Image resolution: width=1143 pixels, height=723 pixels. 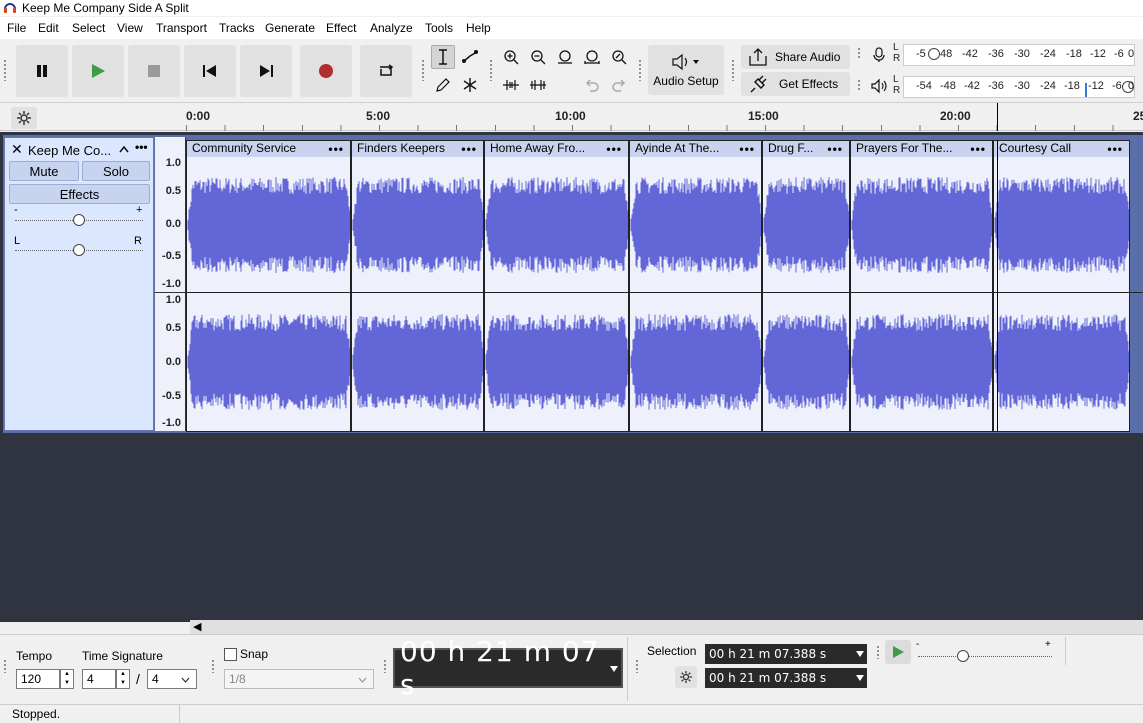 I want to click on record-button, so click(x=326, y=71).